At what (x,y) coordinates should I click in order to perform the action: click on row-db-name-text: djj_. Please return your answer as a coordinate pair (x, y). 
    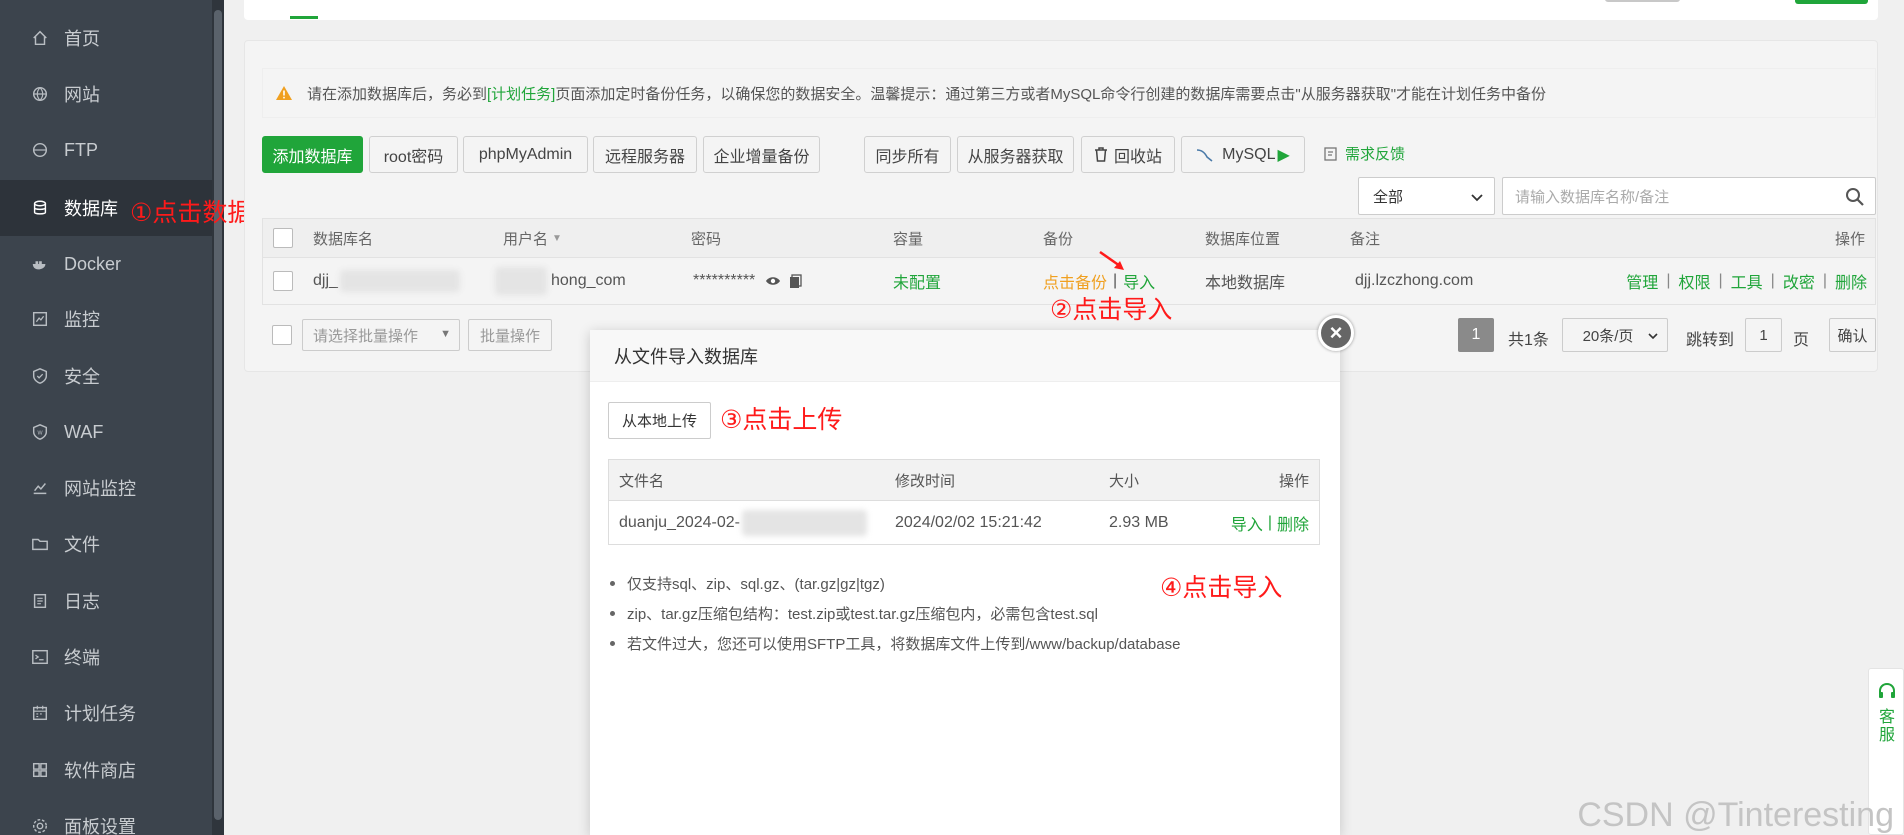
    Looking at the image, I should click on (325, 280).